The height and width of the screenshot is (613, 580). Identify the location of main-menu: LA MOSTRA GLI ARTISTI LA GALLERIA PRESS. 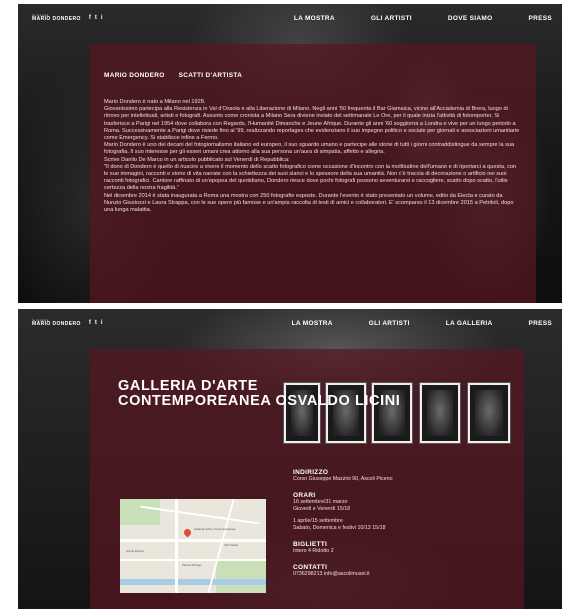
(422, 323).